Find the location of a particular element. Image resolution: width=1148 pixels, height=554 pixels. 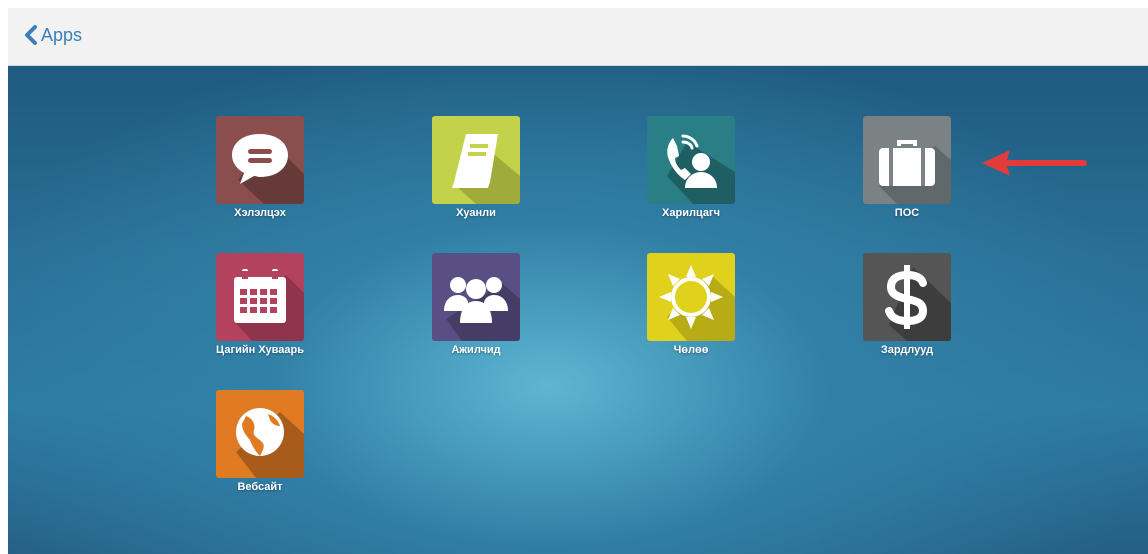

app-expenses: Зардлууд is located at coordinates (907, 308).